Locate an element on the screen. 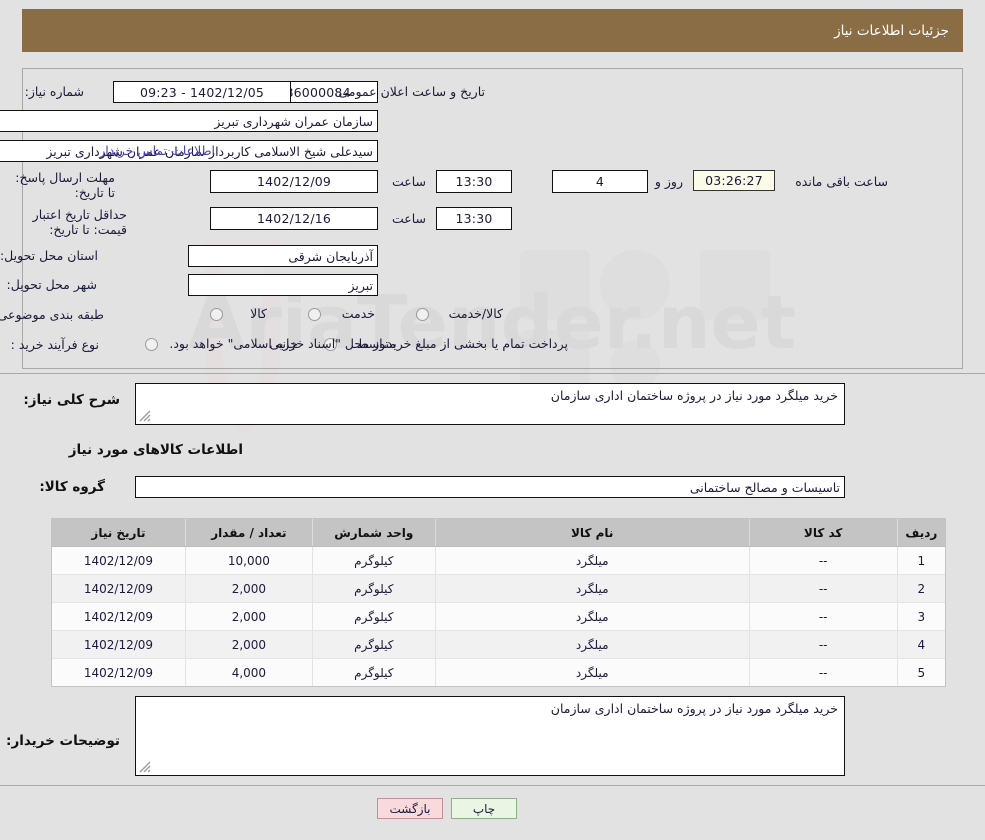  cell-qty: 10,000 is located at coordinates (248, 560).